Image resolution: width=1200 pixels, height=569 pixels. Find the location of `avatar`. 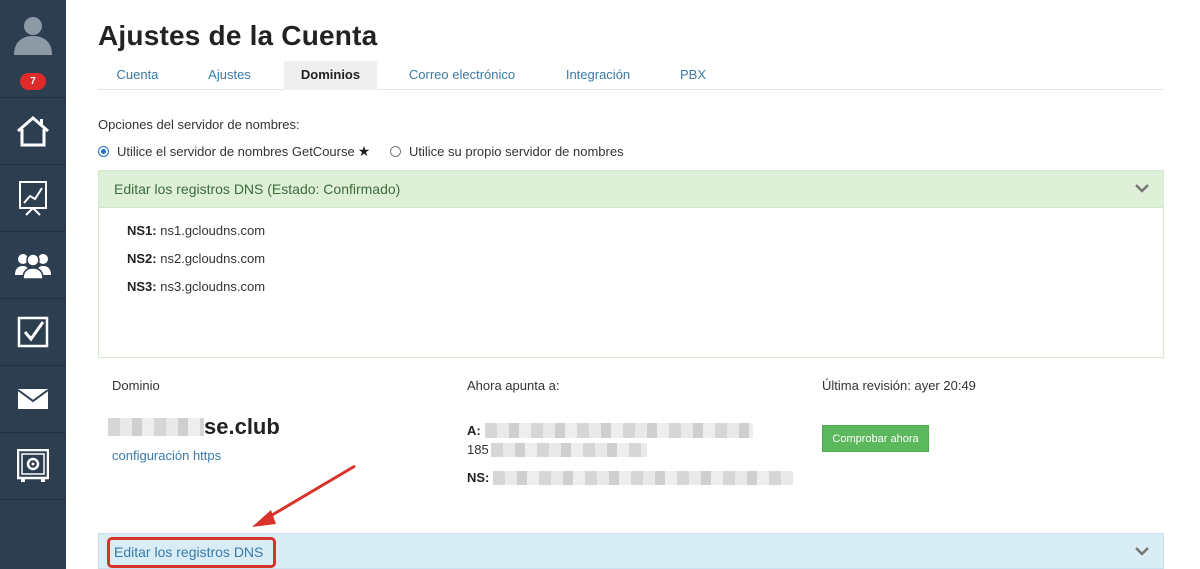

avatar is located at coordinates (33, 33).